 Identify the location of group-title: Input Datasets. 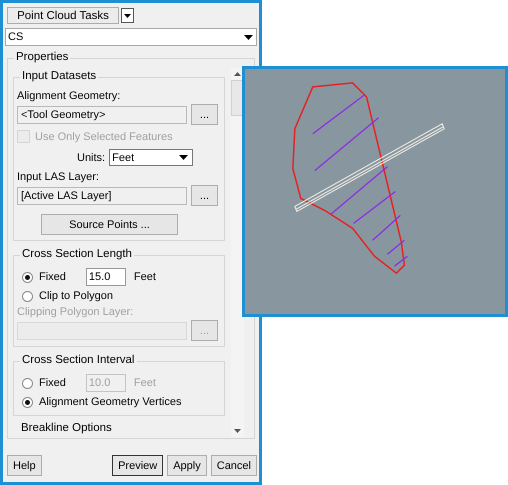
(59, 76).